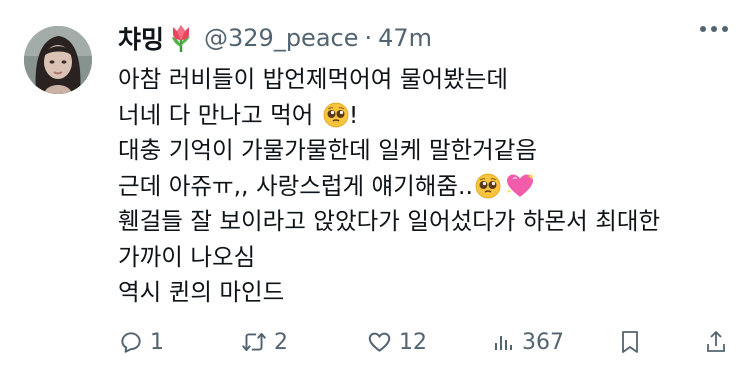 This screenshot has height=379, width=750. I want to click on tweet-line: 역시 퀸의 마인드, so click(201, 292).